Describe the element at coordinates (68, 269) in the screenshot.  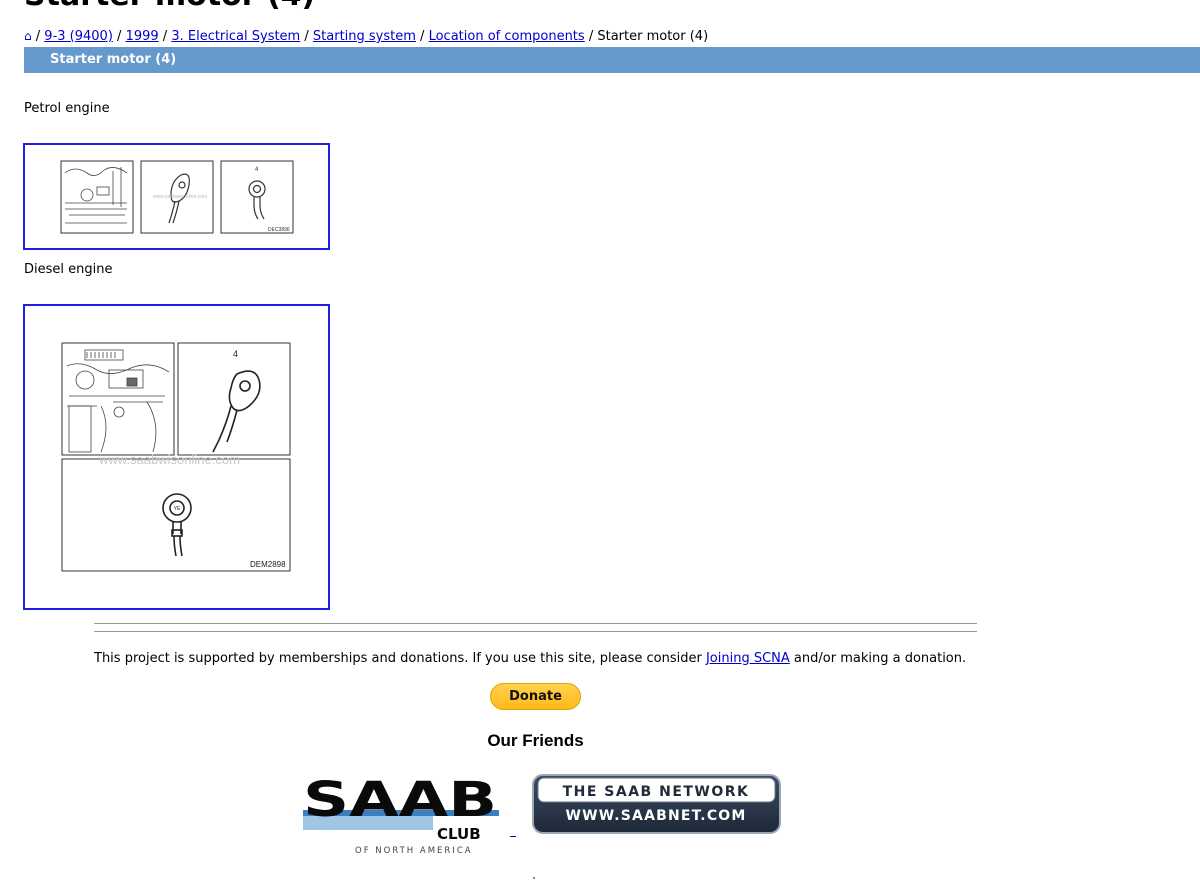
I see `diesel-engine-label: Diesel engine` at that location.